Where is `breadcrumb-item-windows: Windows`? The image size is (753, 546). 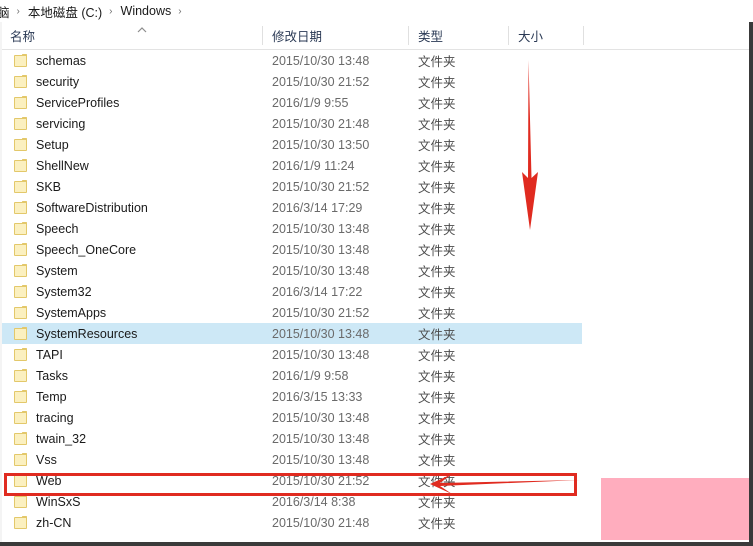
breadcrumb-item-windows: Windows is located at coordinates (146, 11).